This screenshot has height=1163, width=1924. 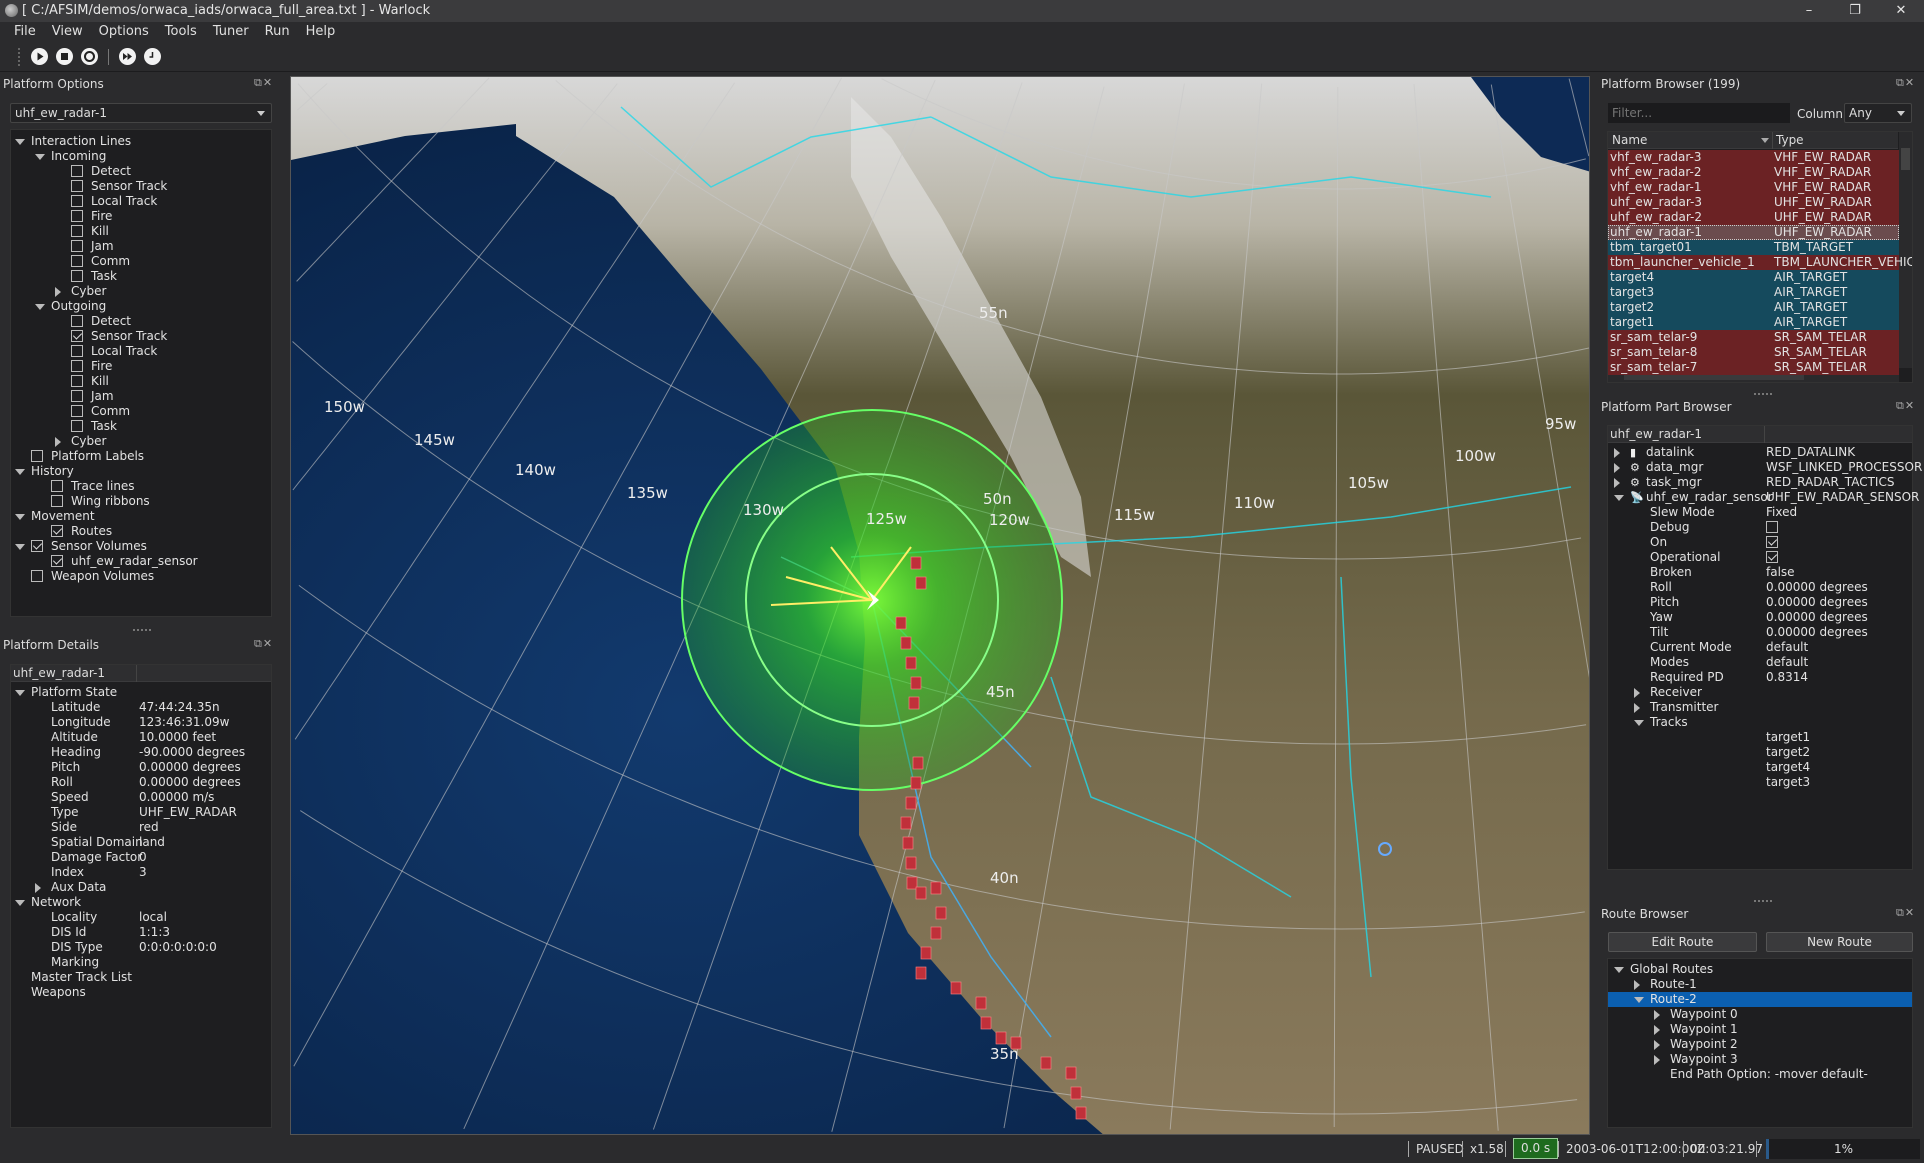 What do you see at coordinates (1760, 984) in the screenshot?
I see `tree-row: Route-1` at bounding box center [1760, 984].